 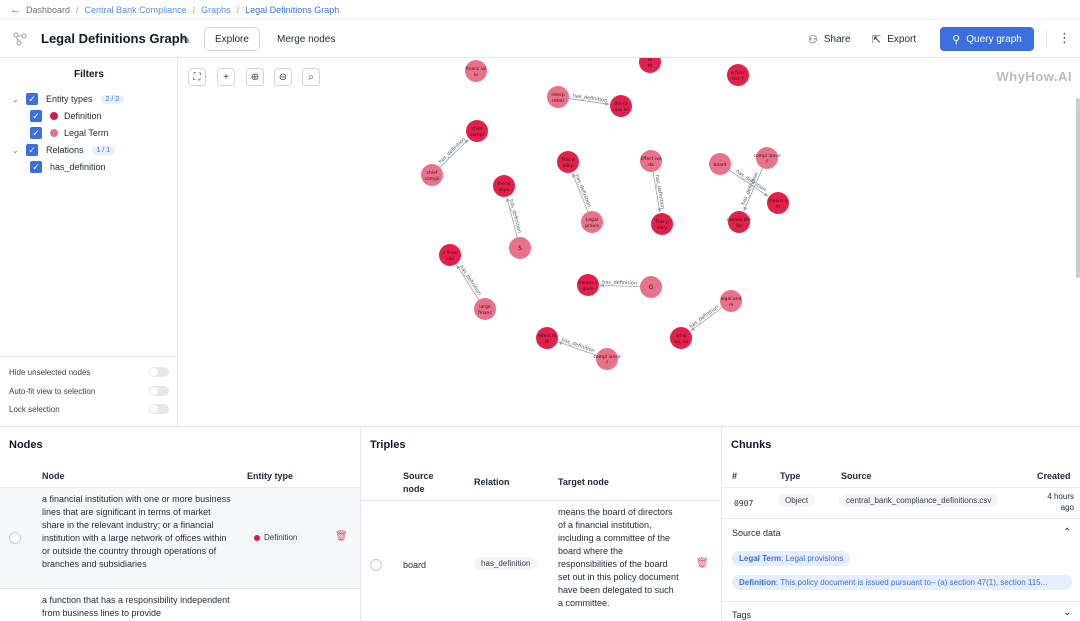 I want to click on column-header-entity-type: Entity type, so click(x=270, y=476).